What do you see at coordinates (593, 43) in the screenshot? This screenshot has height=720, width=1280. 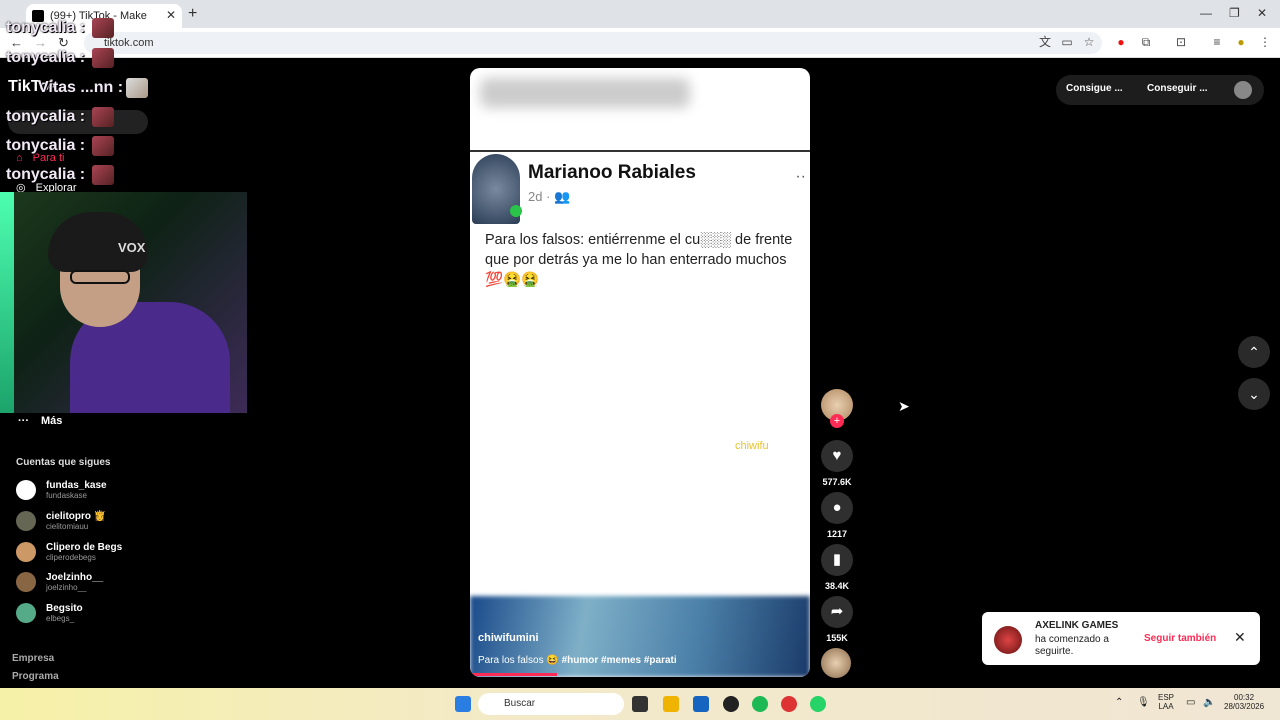 I see `url-input: tiktok.com` at bounding box center [593, 43].